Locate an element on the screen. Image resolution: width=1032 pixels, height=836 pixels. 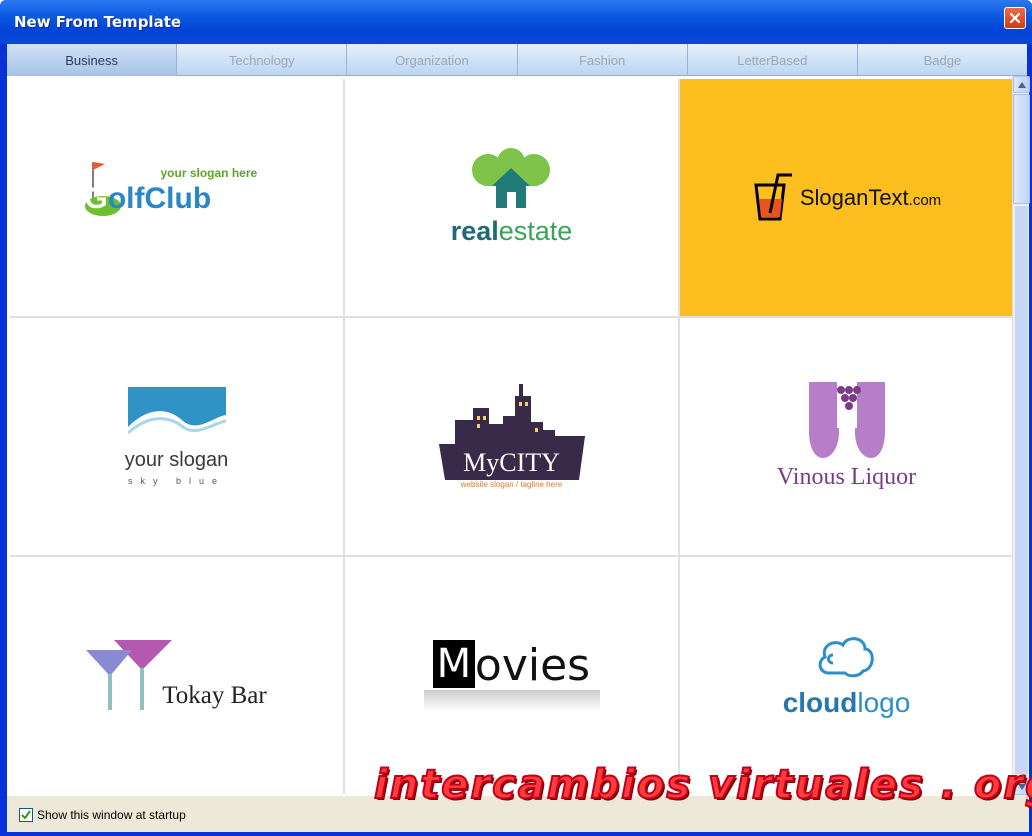
golf-slogan: your slogan here is located at coordinates (209, 172).